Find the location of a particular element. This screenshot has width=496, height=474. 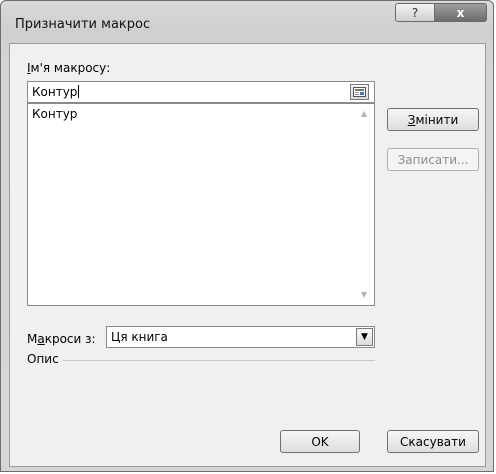

scroll-down-icon: ▼ is located at coordinates (364, 294).